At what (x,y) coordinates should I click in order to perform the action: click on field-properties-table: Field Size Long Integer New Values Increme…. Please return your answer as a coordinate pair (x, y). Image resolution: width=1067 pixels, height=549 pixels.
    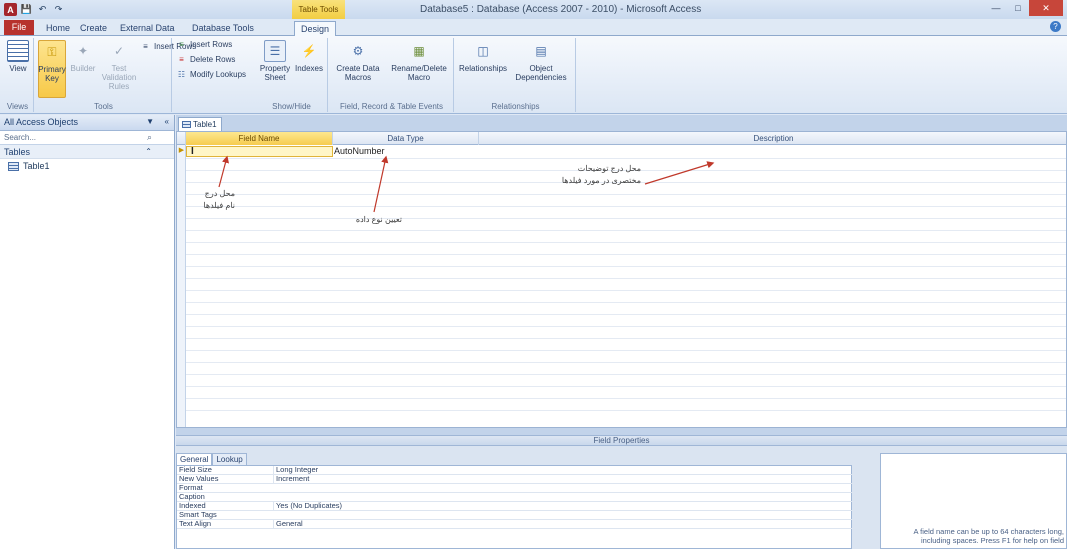
    Looking at the image, I should click on (514, 507).